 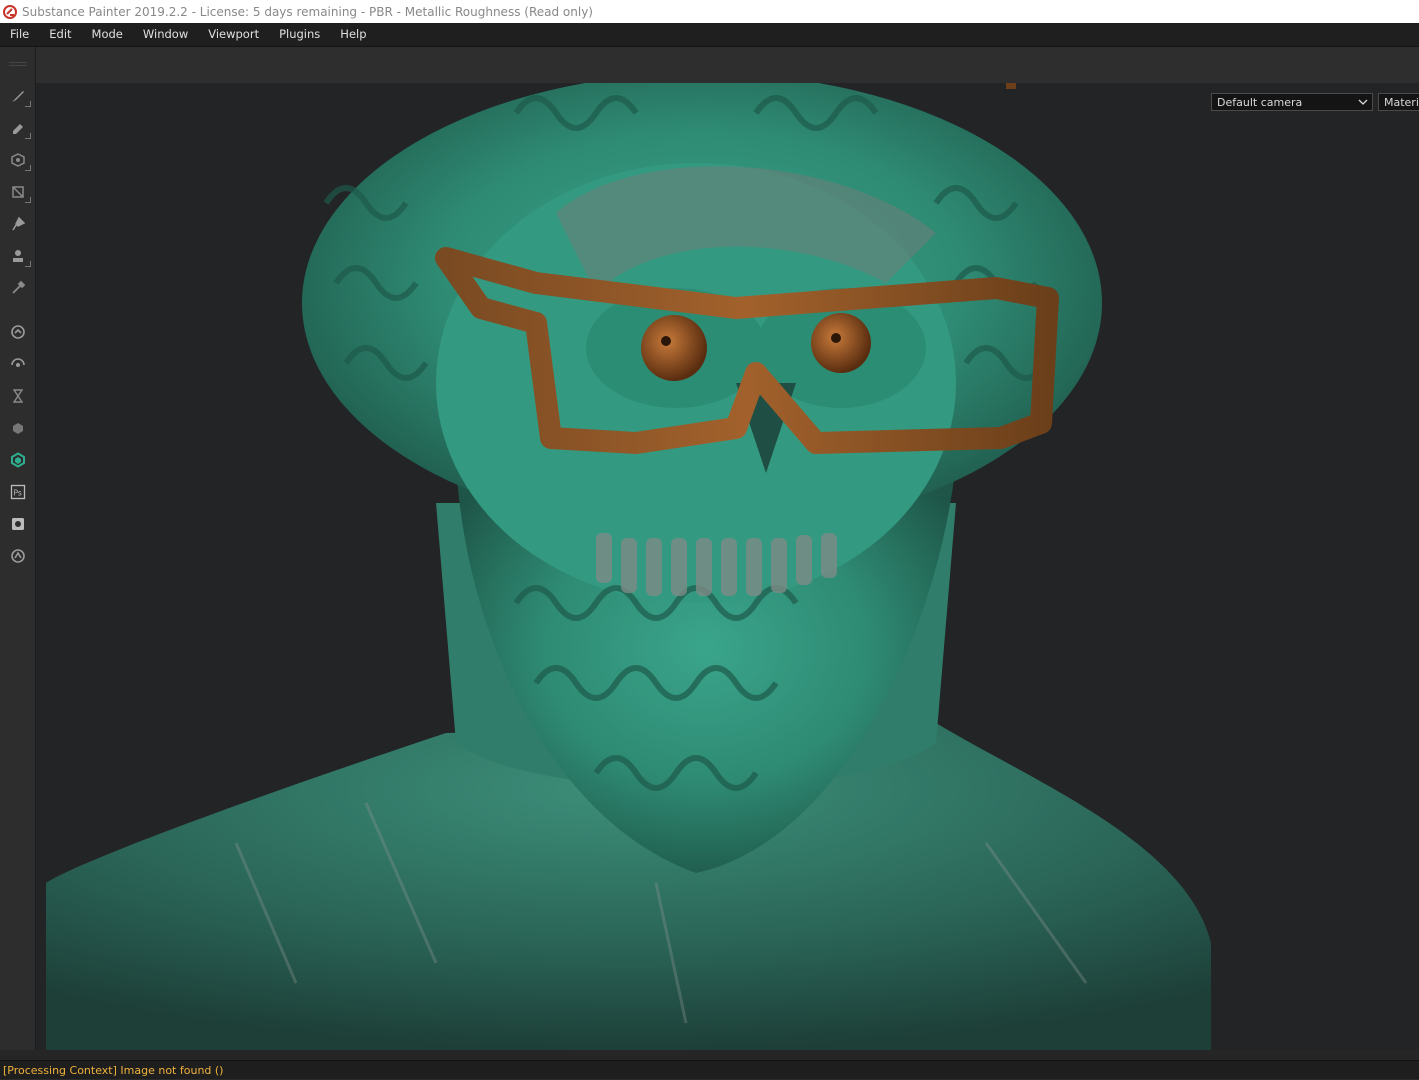 What do you see at coordinates (19, 34) in the screenshot?
I see `menu-file: File` at bounding box center [19, 34].